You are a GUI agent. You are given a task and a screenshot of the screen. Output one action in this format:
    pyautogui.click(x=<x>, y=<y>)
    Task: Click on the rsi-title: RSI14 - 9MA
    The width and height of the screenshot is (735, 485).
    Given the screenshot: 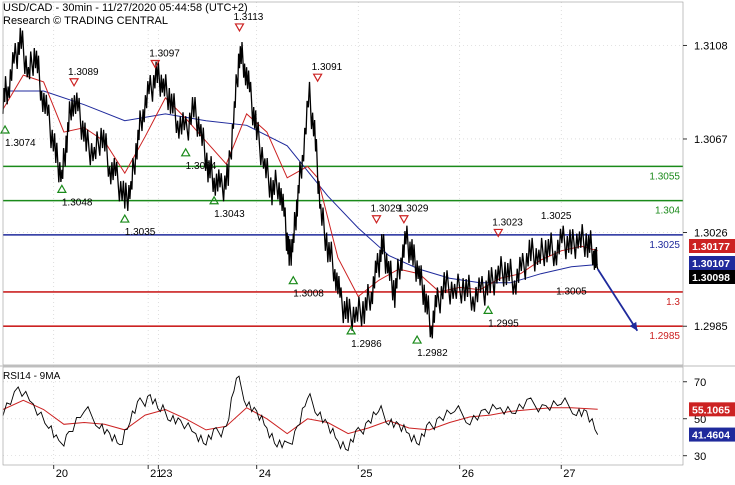 What is the action you would take?
    pyautogui.click(x=32, y=376)
    